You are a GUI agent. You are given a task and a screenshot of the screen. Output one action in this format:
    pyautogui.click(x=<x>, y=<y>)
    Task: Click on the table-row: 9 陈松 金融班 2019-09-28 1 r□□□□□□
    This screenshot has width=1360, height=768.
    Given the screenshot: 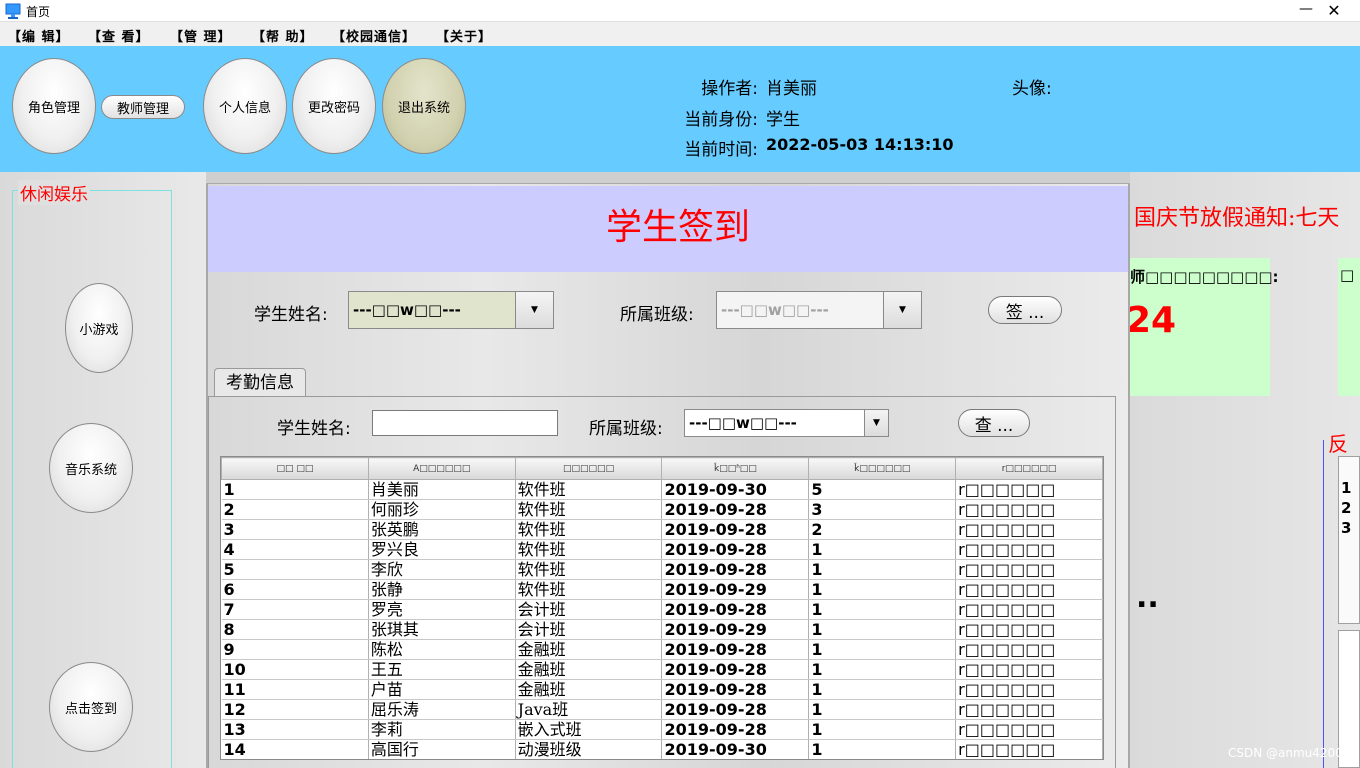 What is the action you would take?
    pyautogui.click(x=662, y=649)
    